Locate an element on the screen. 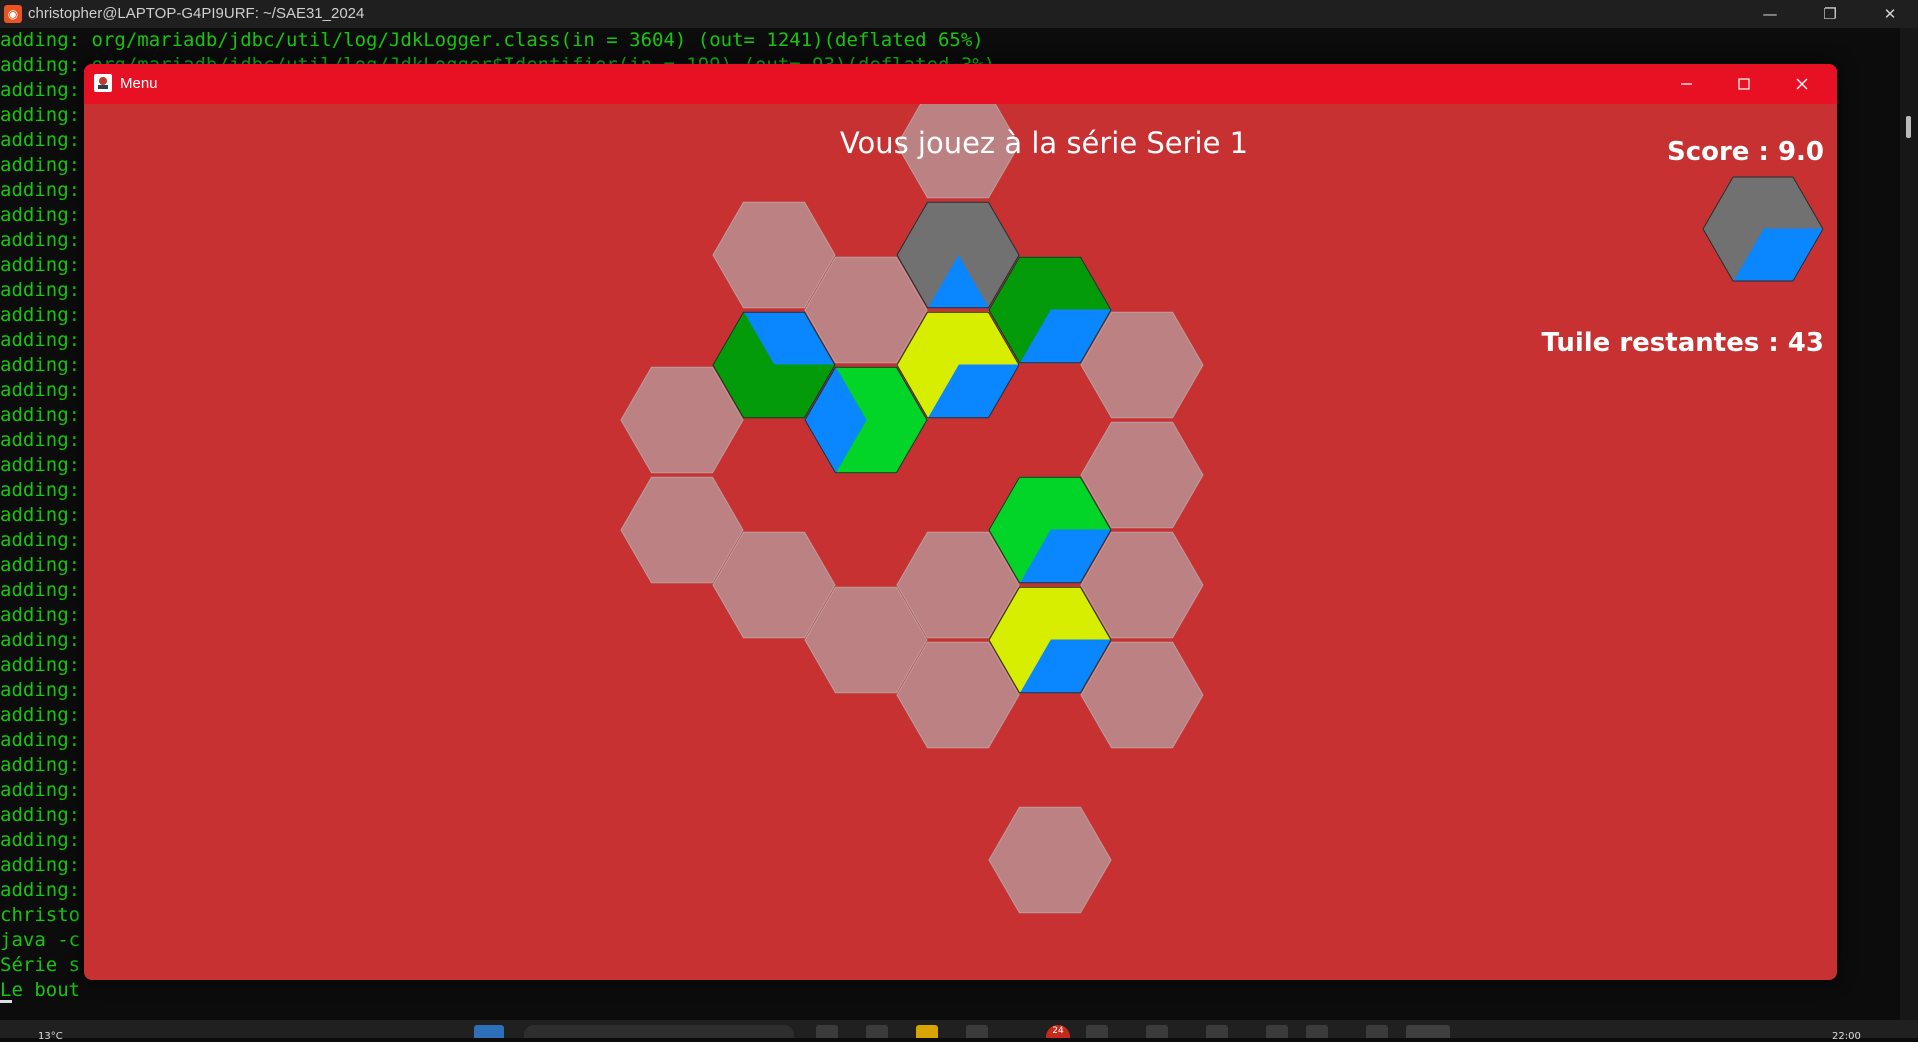 This screenshot has height=1042, width=1918. terminal-taskbar-icon is located at coordinates (1428, 1031).